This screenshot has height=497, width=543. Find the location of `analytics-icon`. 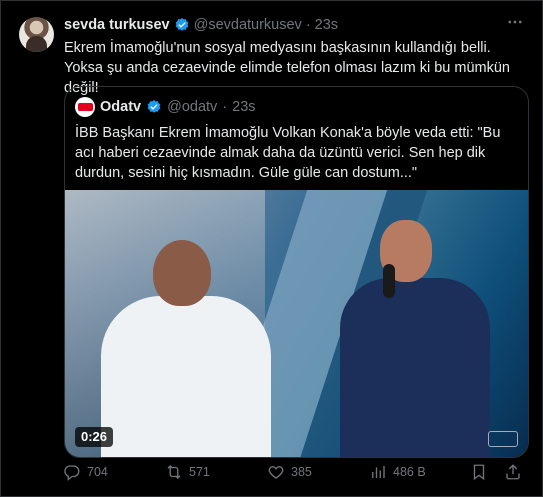

analytics-icon is located at coordinates (378, 472).